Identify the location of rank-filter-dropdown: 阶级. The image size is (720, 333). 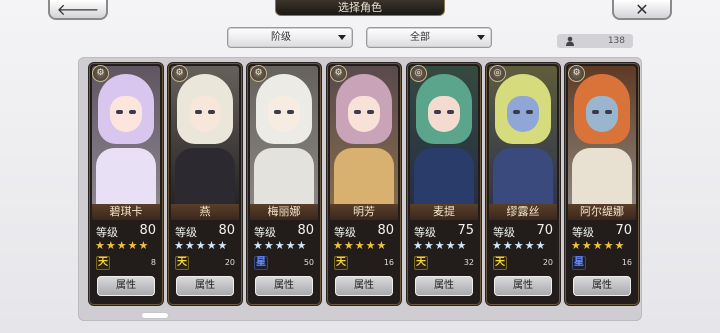
(290, 37).